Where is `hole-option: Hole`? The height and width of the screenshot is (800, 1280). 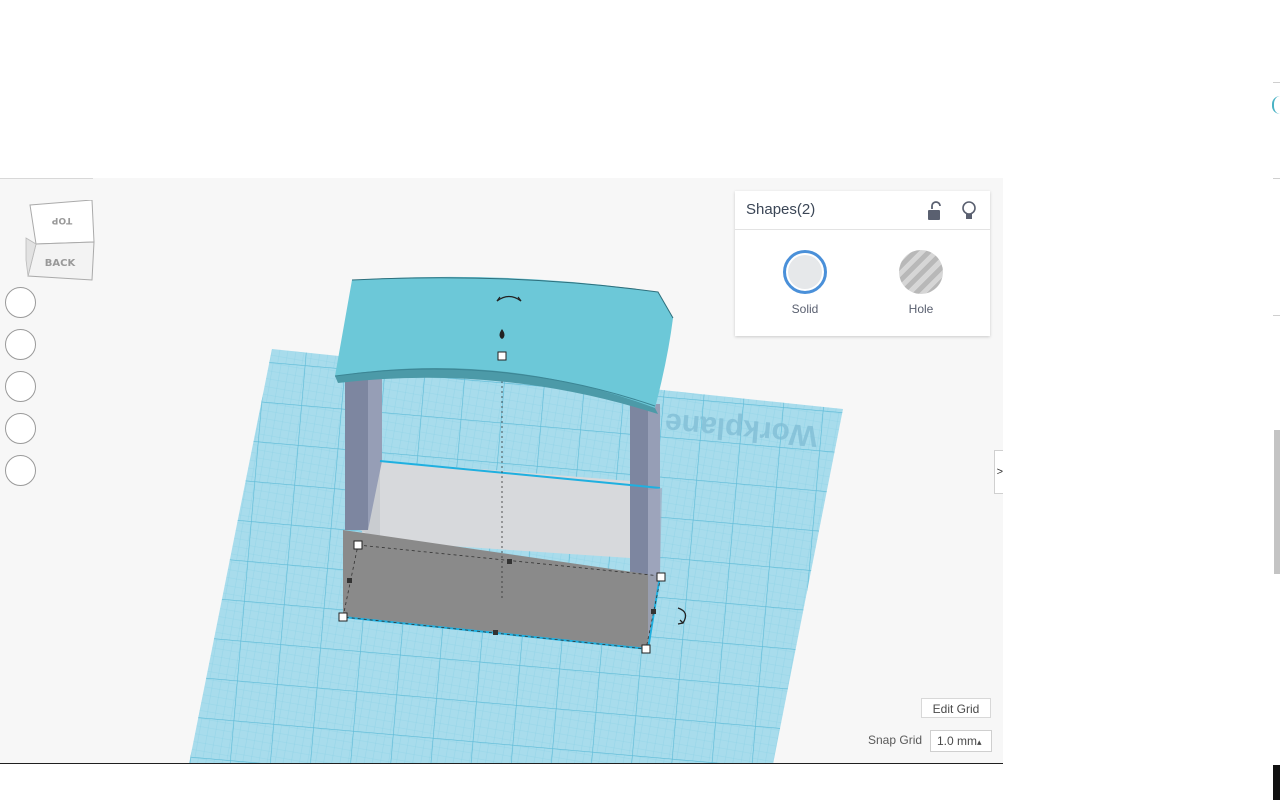 hole-option: Hole is located at coordinates (921, 290).